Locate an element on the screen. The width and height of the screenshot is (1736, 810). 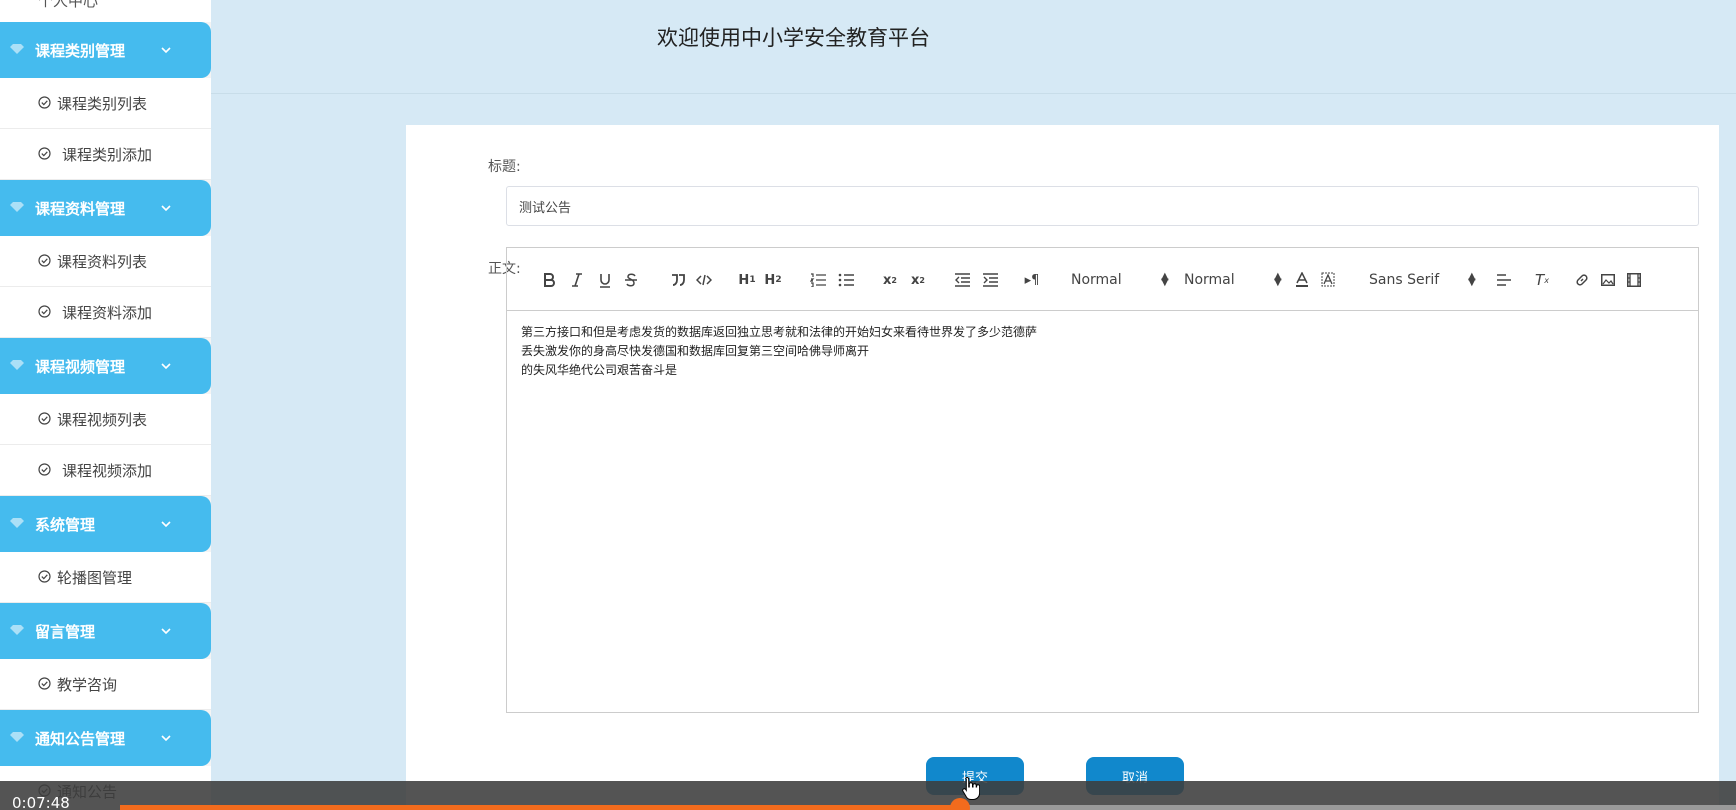
image-icon is located at coordinates (1608, 280).